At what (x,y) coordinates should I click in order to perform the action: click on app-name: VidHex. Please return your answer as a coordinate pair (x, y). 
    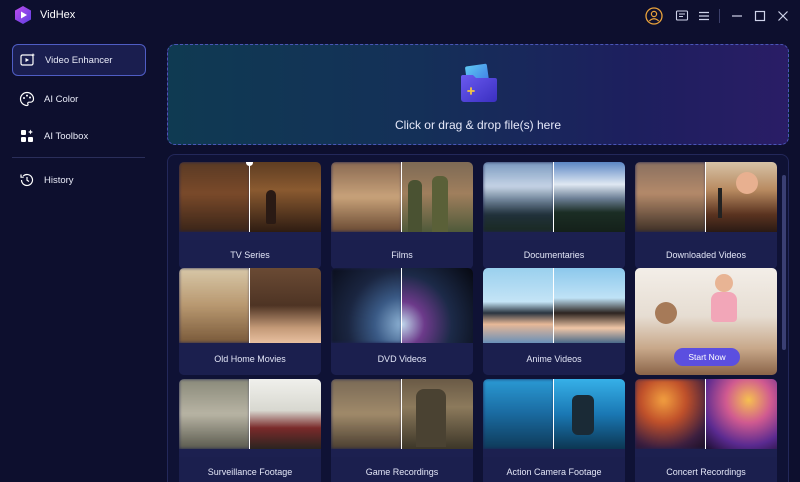
    Looking at the image, I should click on (58, 15).